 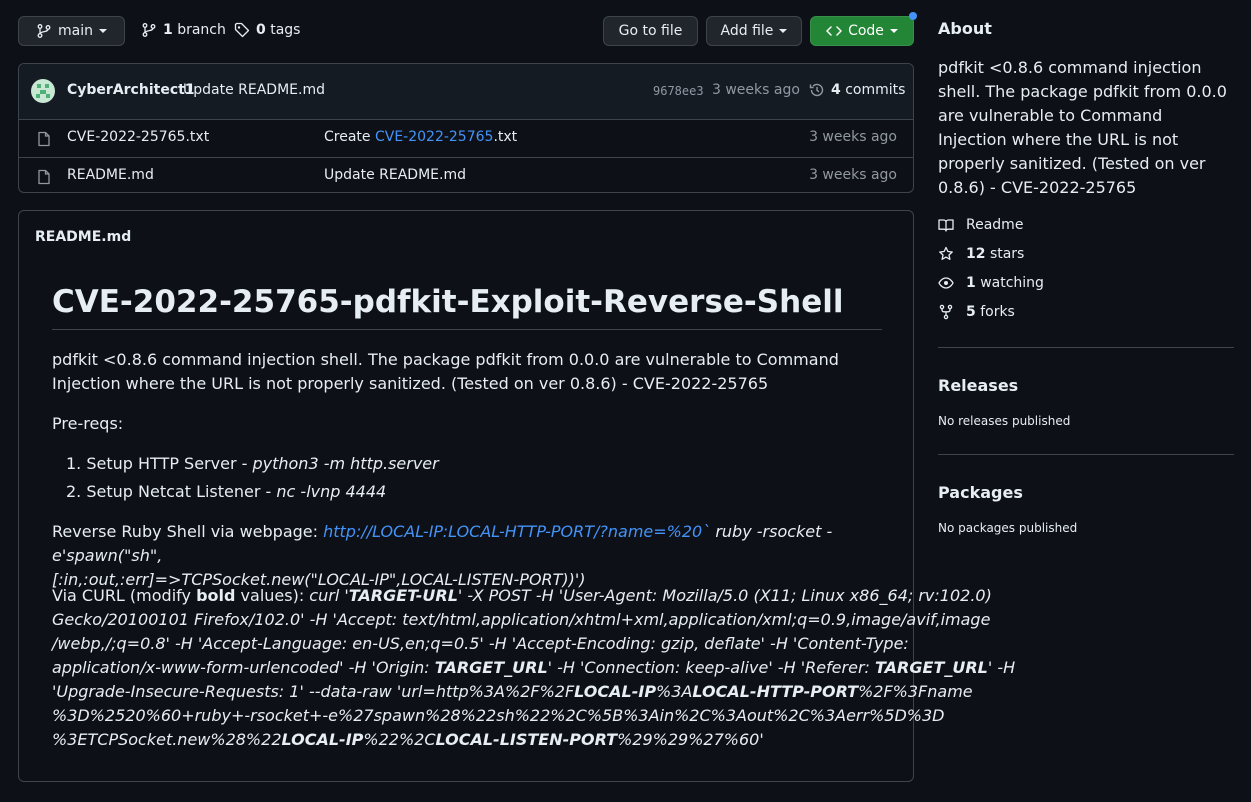 I want to click on about-title: About, so click(x=965, y=28).